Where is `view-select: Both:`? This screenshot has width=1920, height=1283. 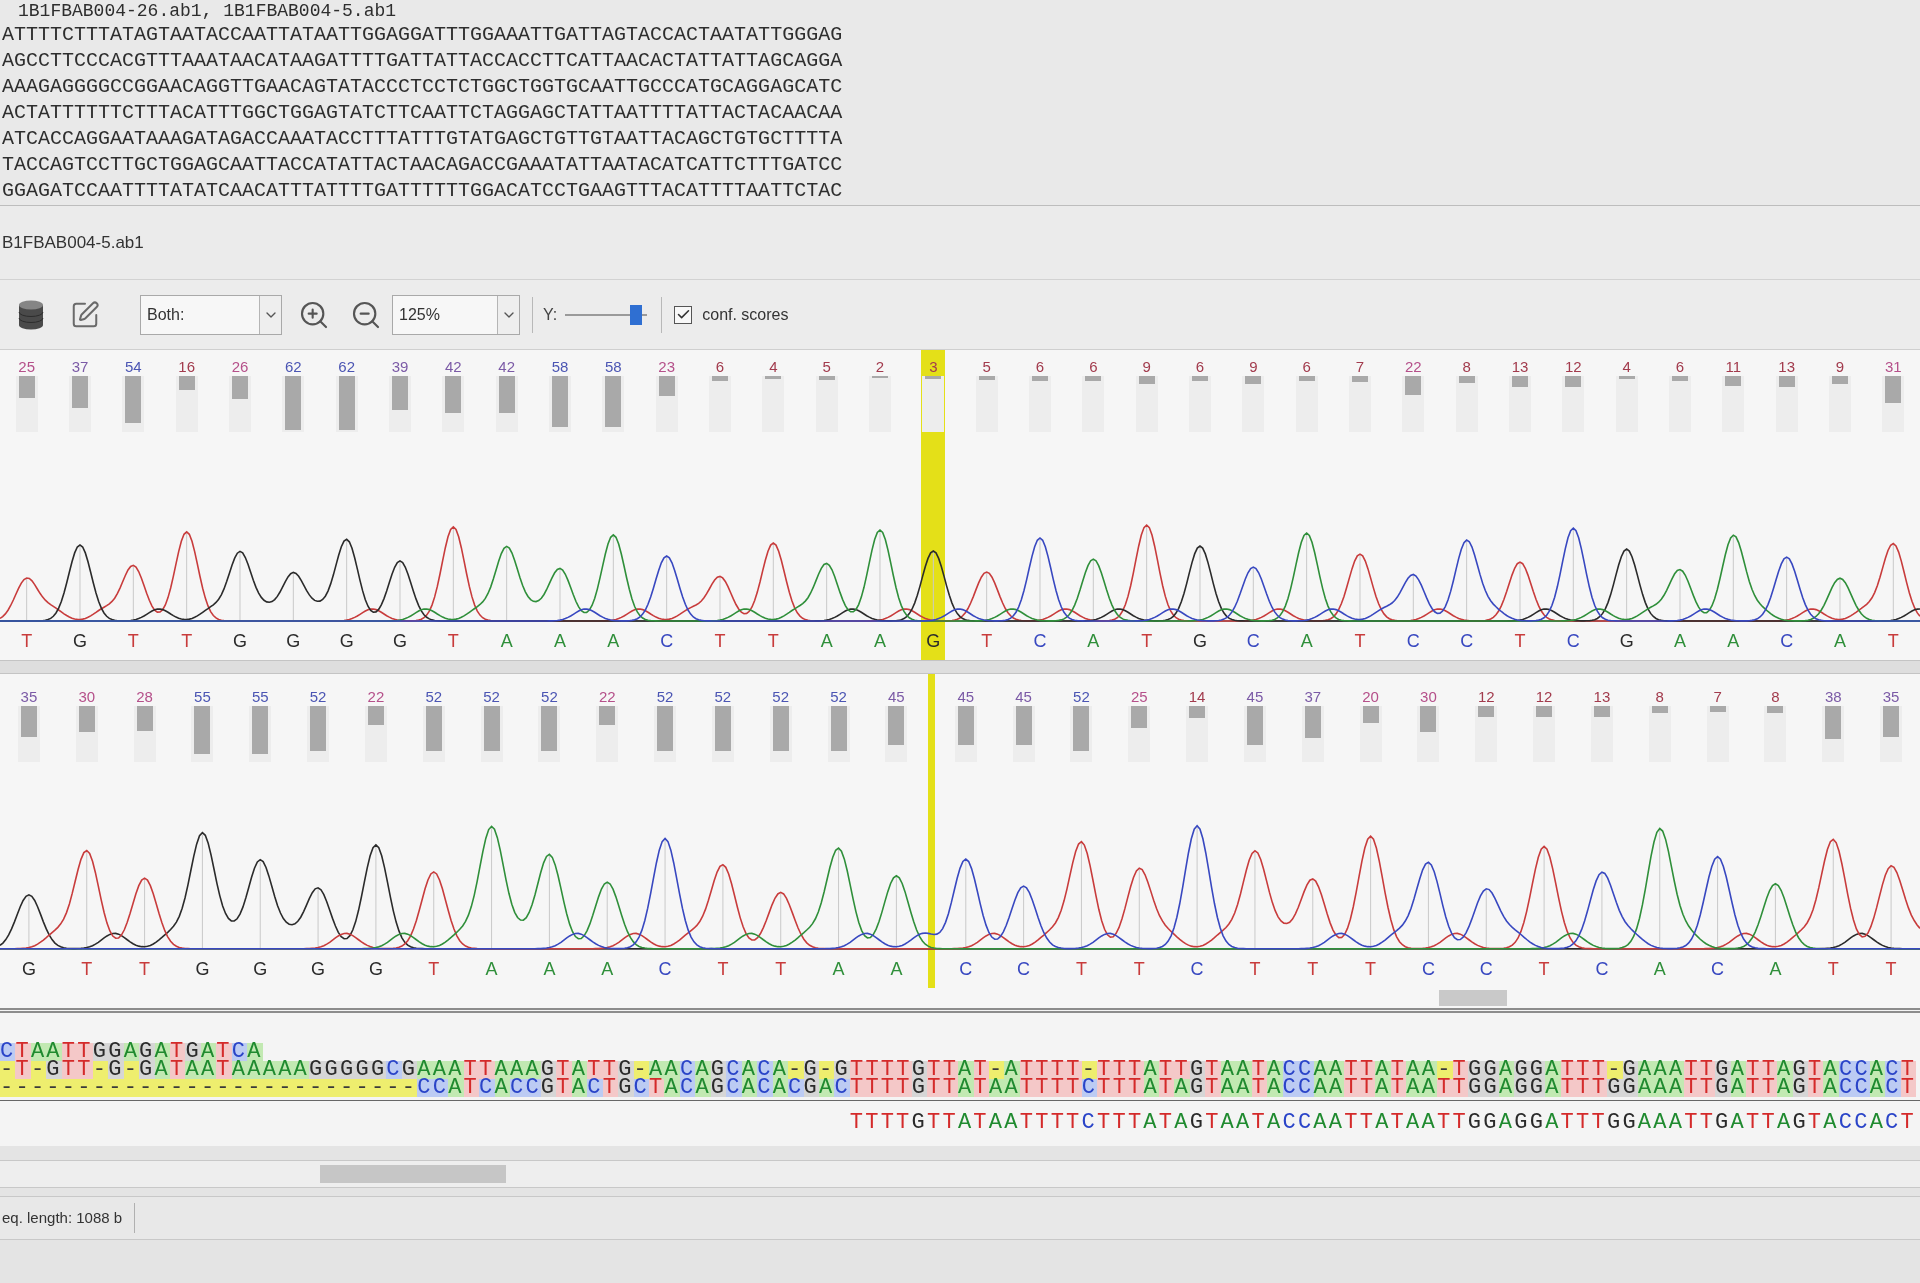
view-select: Both: is located at coordinates (211, 314).